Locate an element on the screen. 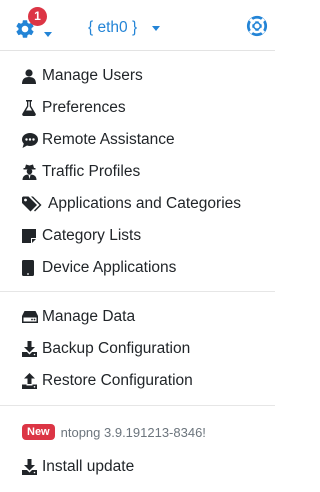 The height and width of the screenshot is (492, 320). flask-icon is located at coordinates (32, 108).